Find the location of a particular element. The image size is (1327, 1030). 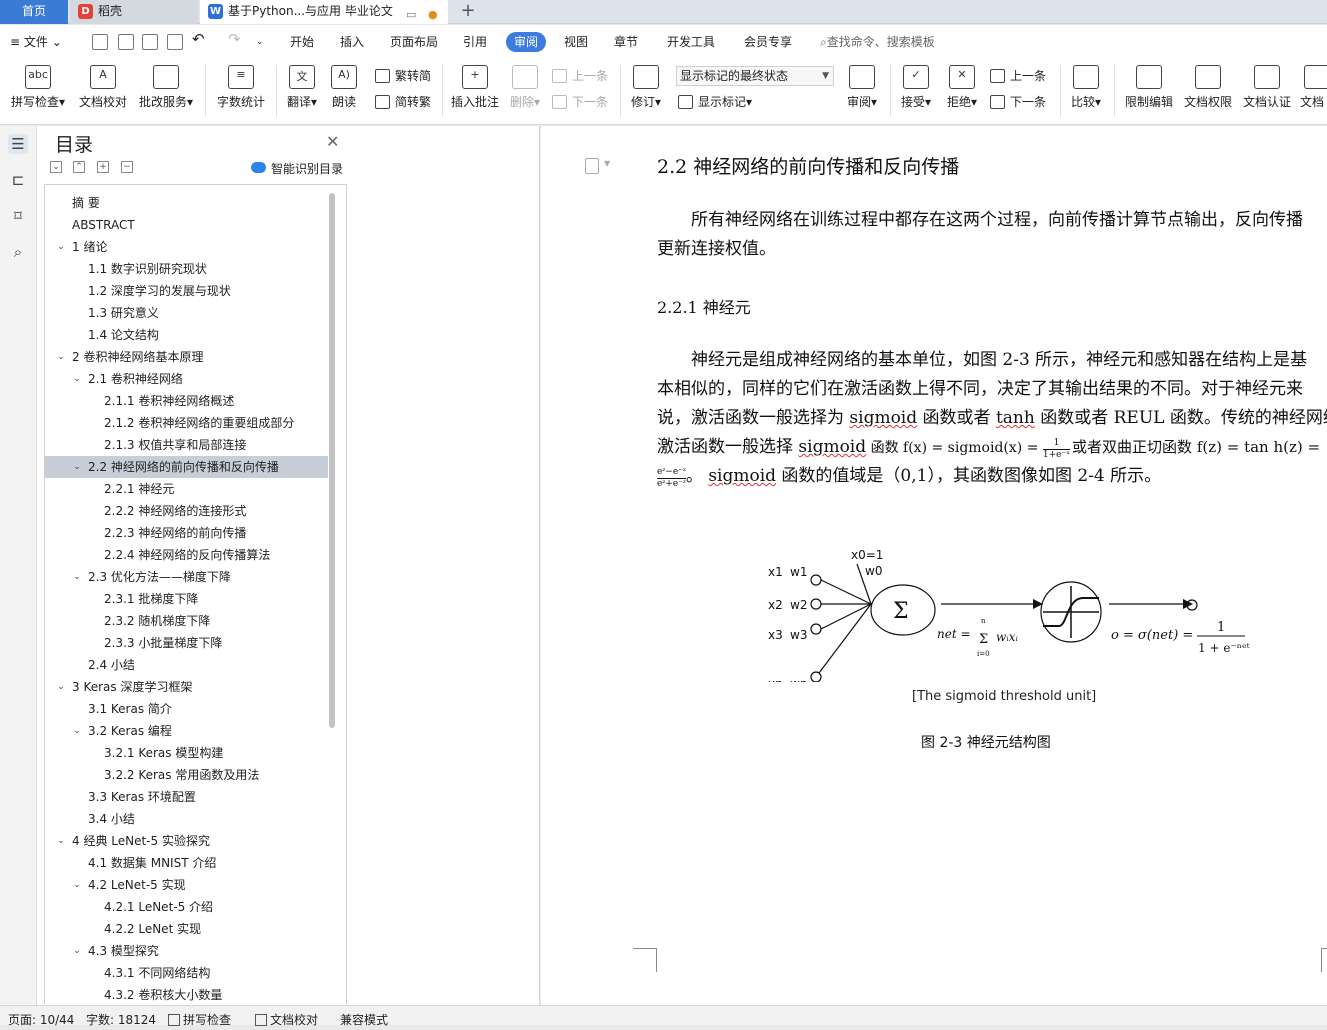

add-heading-icon: + is located at coordinates (103, 167).